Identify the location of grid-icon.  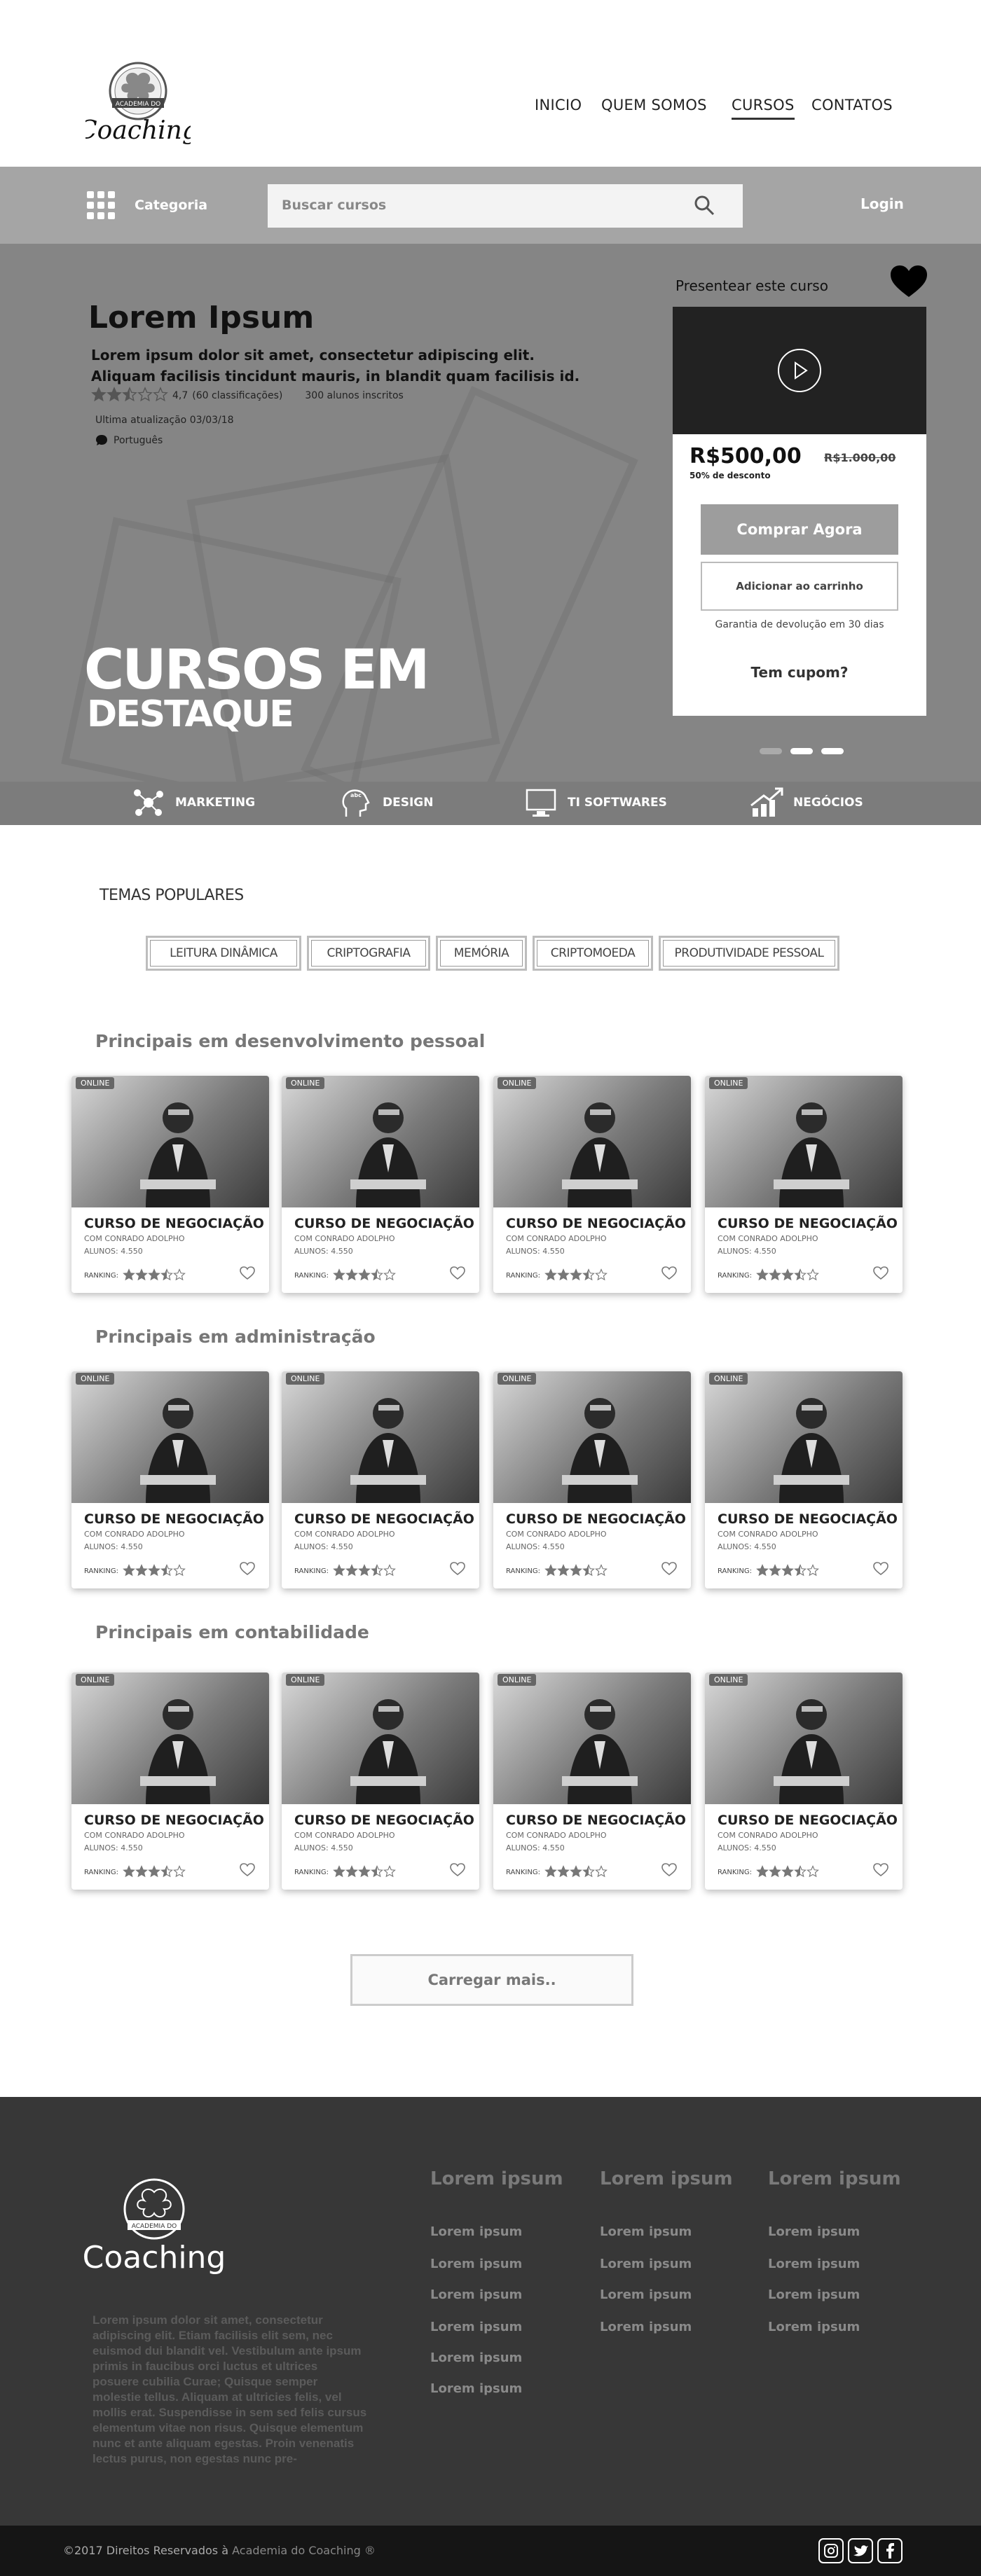
(101, 205).